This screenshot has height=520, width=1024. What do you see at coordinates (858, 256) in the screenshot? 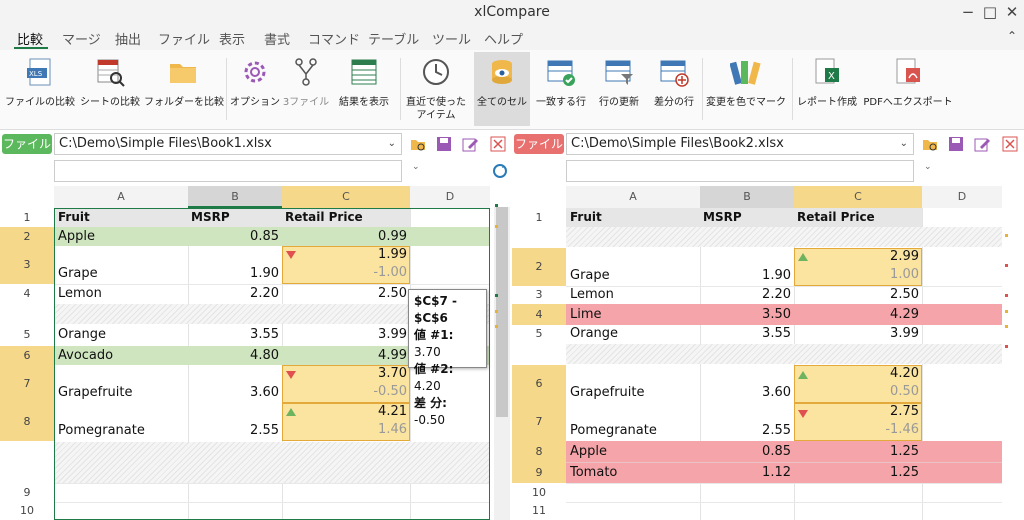
I see `cell-price: 2.99` at bounding box center [858, 256].